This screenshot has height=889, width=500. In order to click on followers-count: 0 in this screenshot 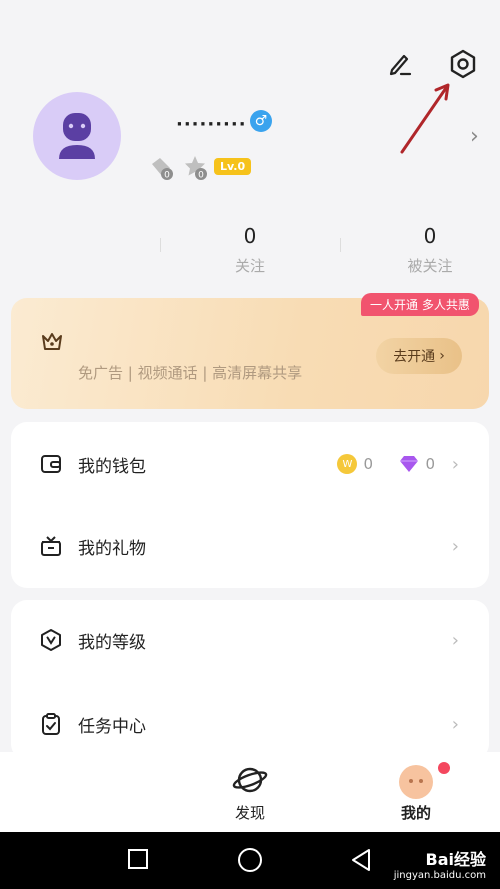, I will do `click(430, 236)`.